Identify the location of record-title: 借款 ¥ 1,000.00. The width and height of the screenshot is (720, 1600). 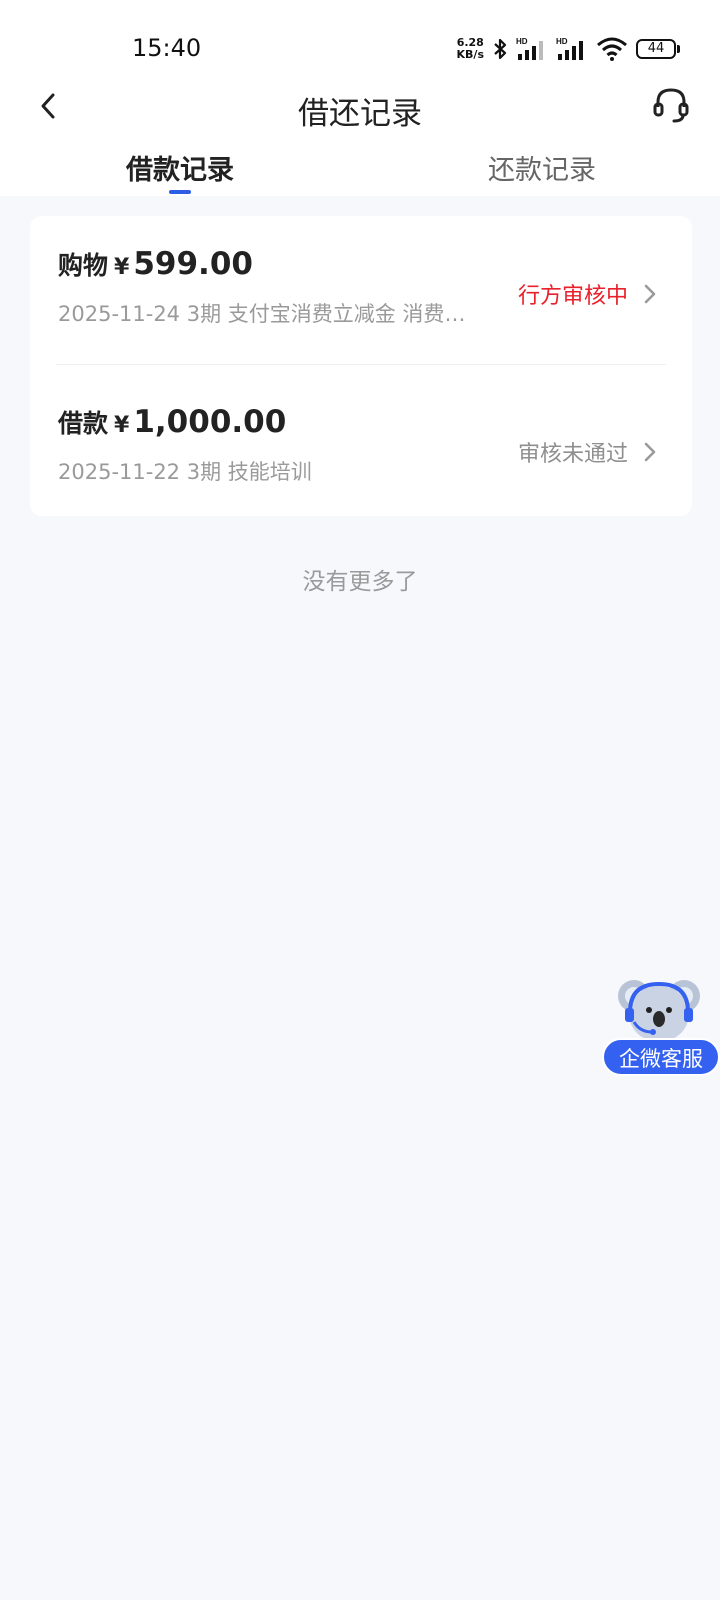
(172, 422).